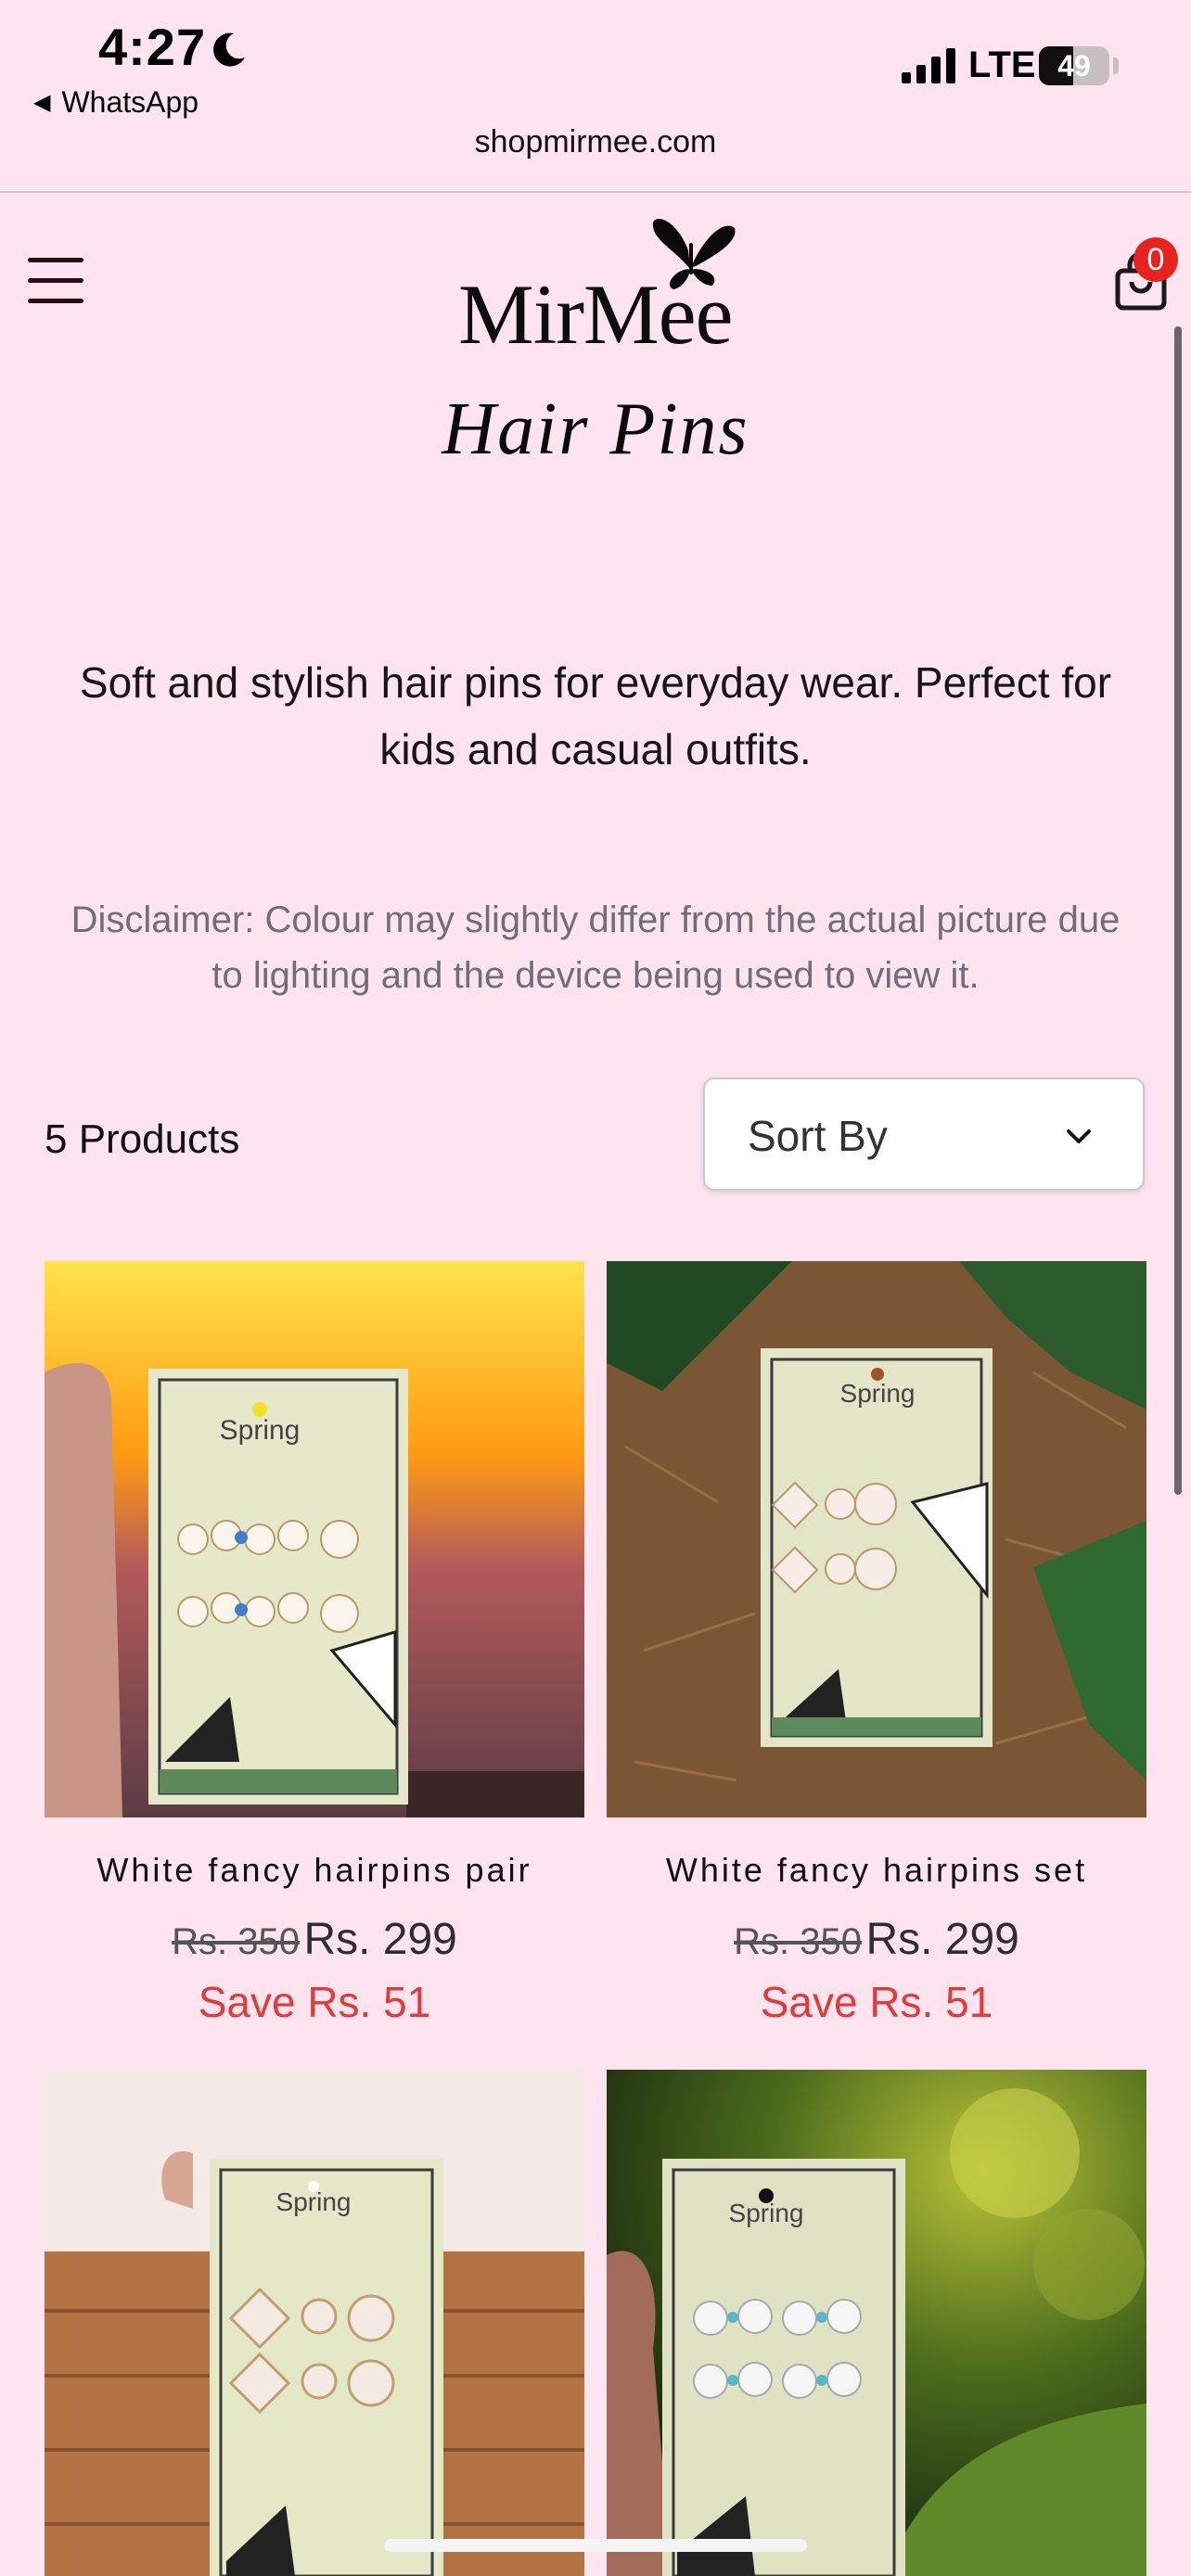 Image resolution: width=1191 pixels, height=2576 pixels. Describe the element at coordinates (42, 102) in the screenshot. I see `back-arrow-icon: ◀` at that location.